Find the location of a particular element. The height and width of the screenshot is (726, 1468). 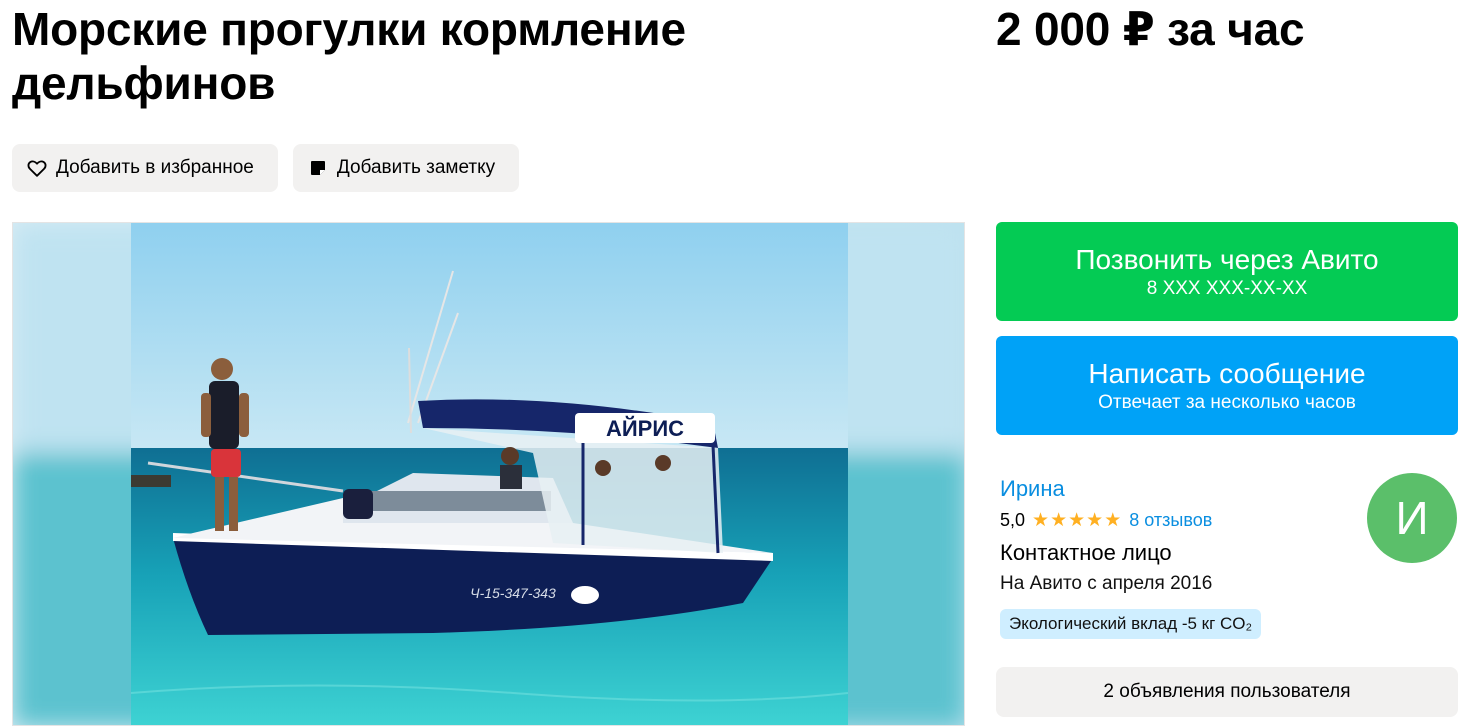

call-button-phone: 8 XXX XXX-XX-XX is located at coordinates (1227, 288).